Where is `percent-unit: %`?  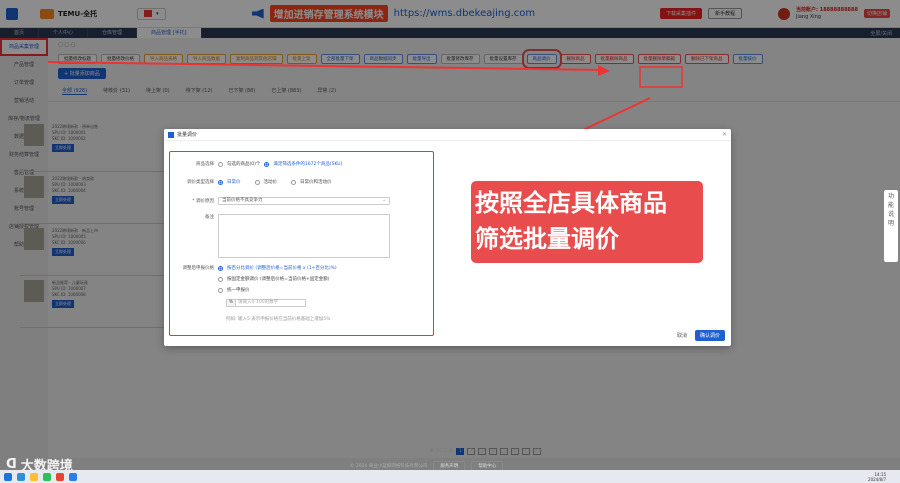 percent-unit: % is located at coordinates (231, 303).